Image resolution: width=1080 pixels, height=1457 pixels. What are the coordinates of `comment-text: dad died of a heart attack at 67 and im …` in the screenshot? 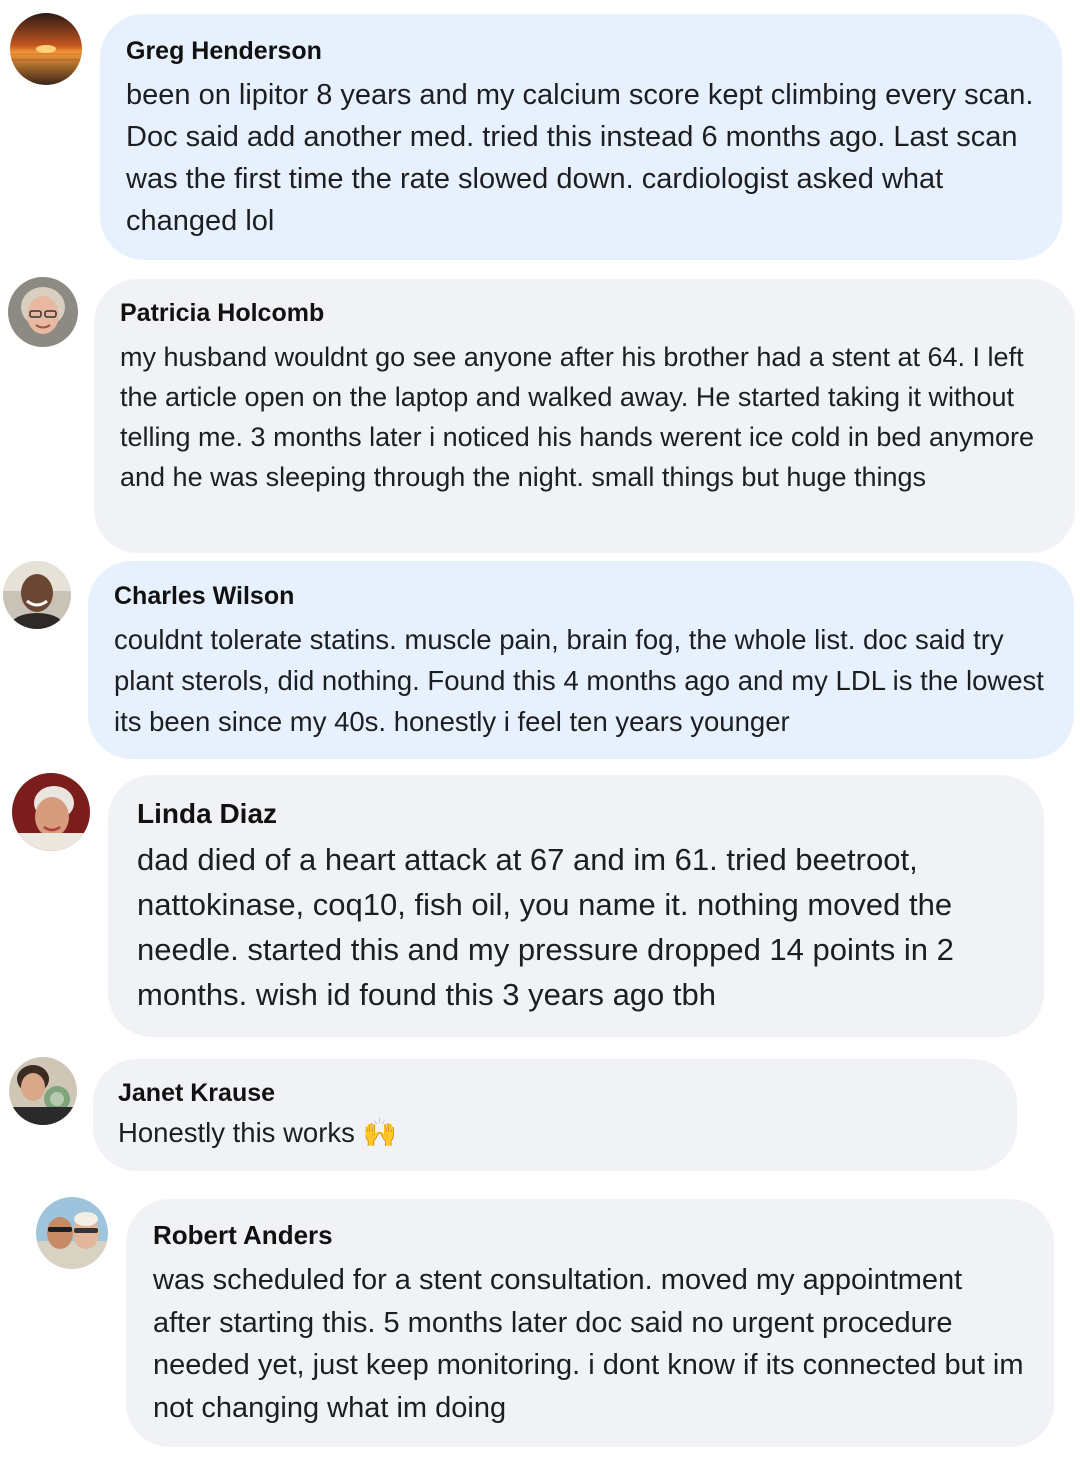 It's located at (545, 927).